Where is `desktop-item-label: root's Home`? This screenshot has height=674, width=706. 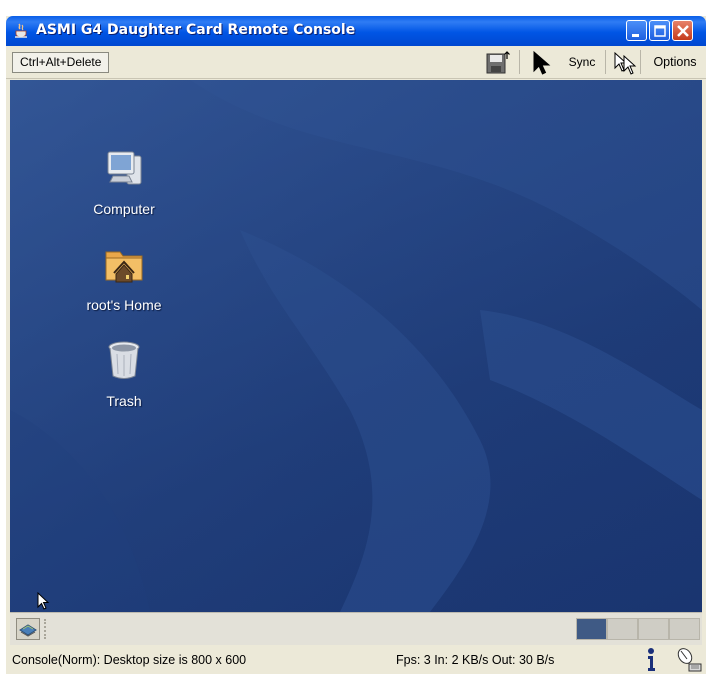
desktop-item-label: root's Home is located at coordinates (124, 305).